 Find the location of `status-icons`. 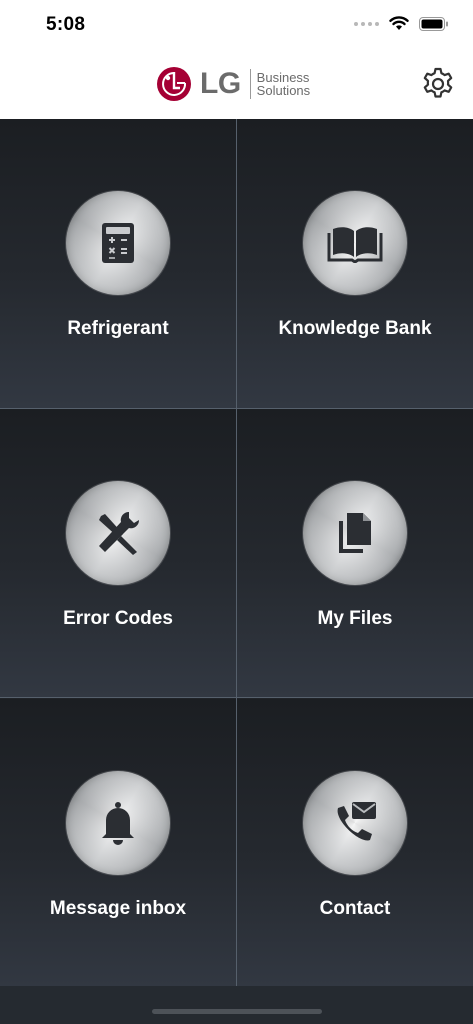

status-icons is located at coordinates (401, 23).